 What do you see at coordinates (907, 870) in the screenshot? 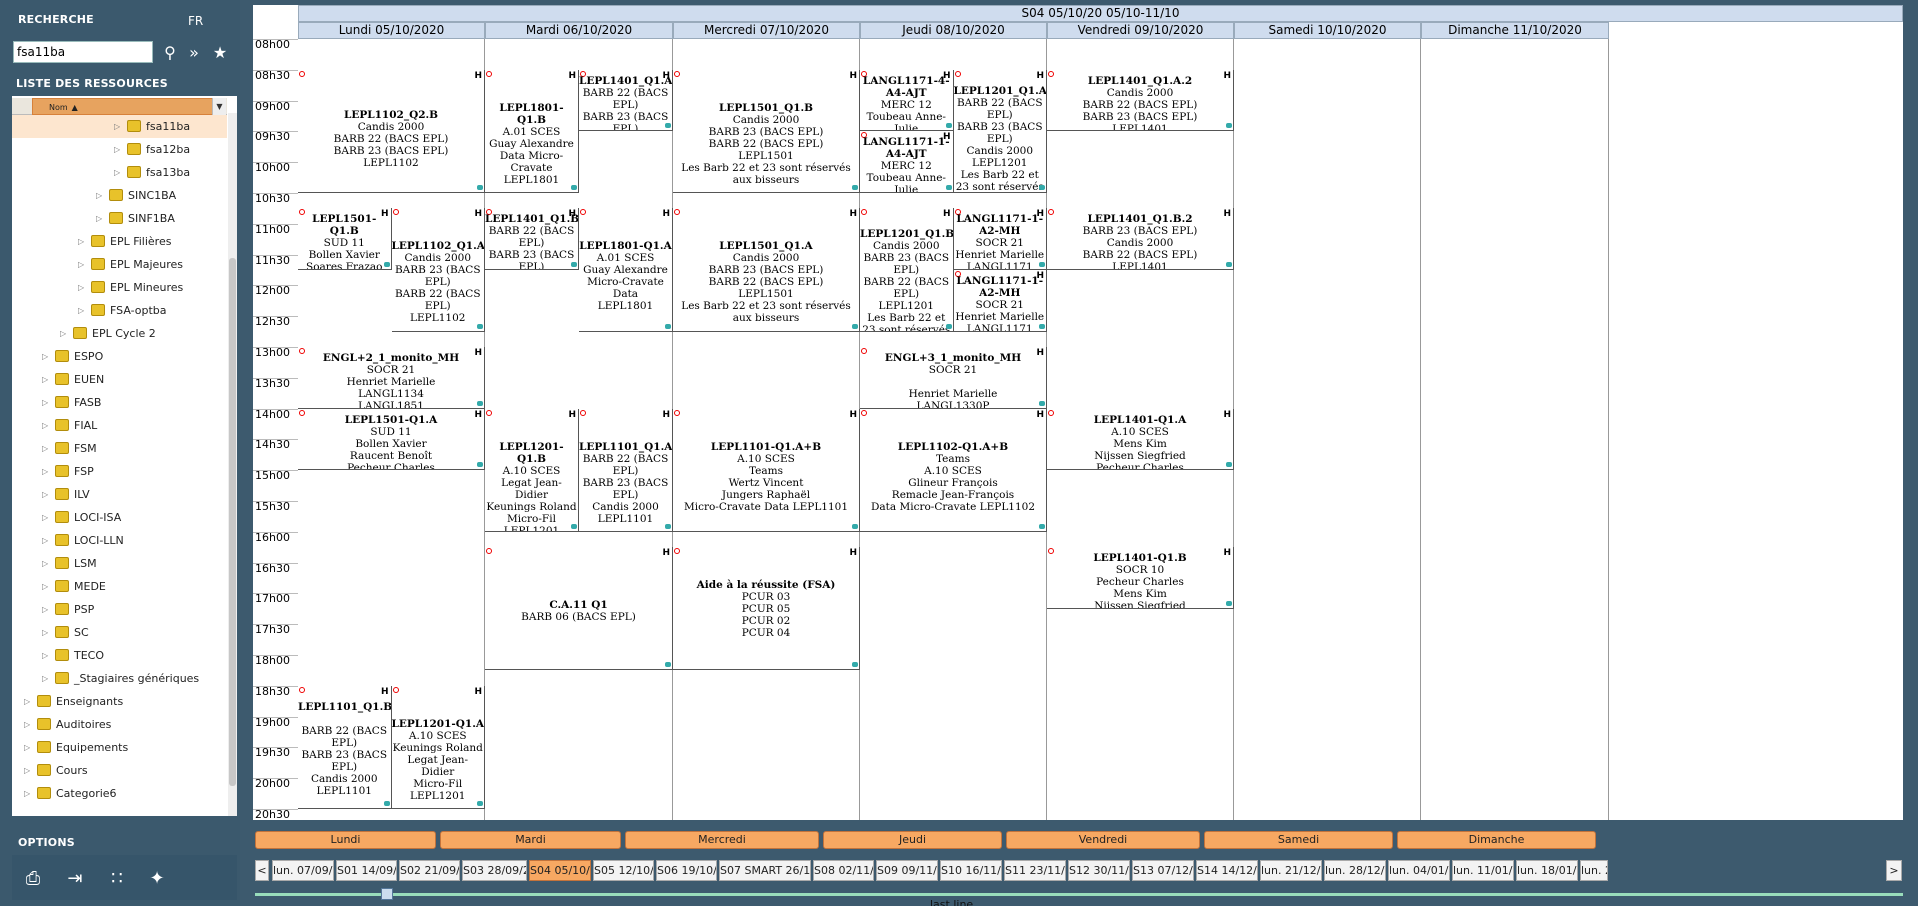
I see `week-tab: S09 09/11/20` at bounding box center [907, 870].